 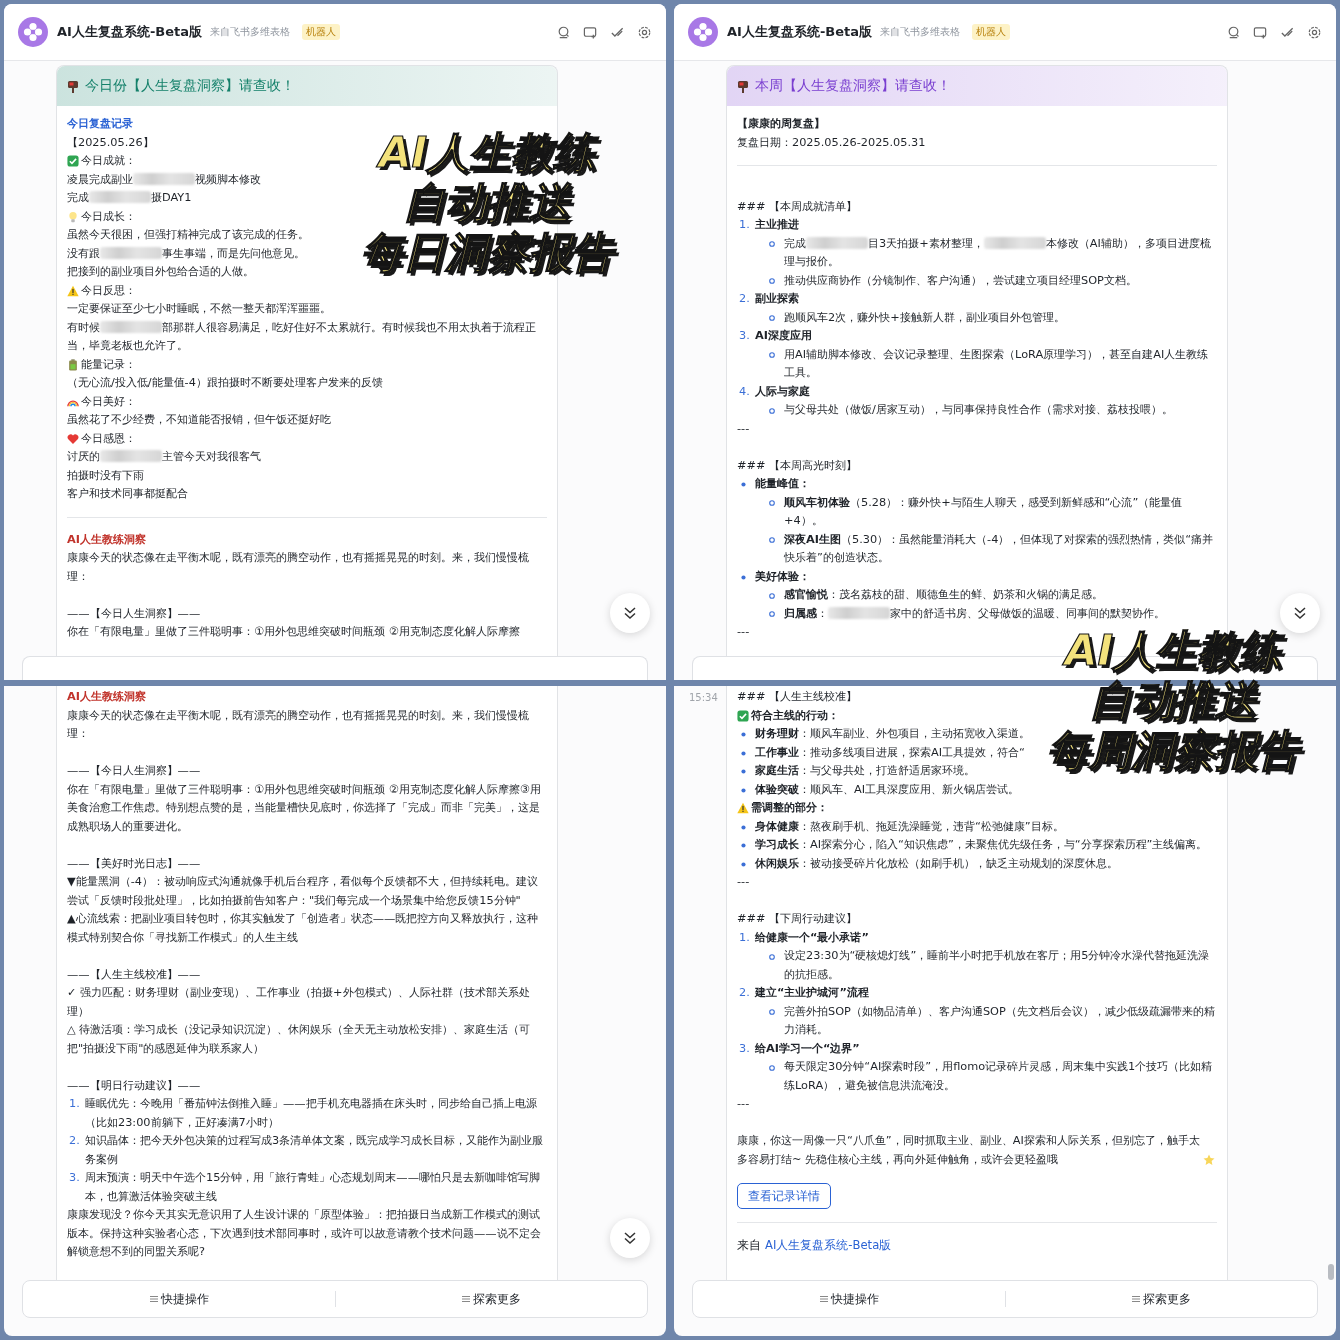 What do you see at coordinates (984, 511) in the screenshot?
I see `list-item-text: 顺风车初体验（5.28）：赚外快+与陌生人聊天，感受到新鲜感和“心流”（能量值+4）。` at bounding box center [984, 511].